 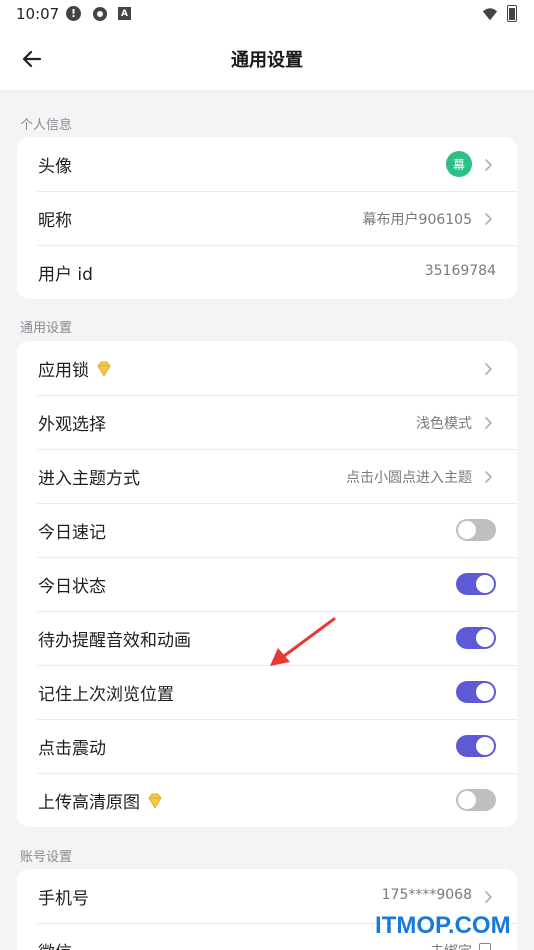 What do you see at coordinates (443, 925) in the screenshot?
I see `watermark-text: ITMOP.COM` at bounding box center [443, 925].